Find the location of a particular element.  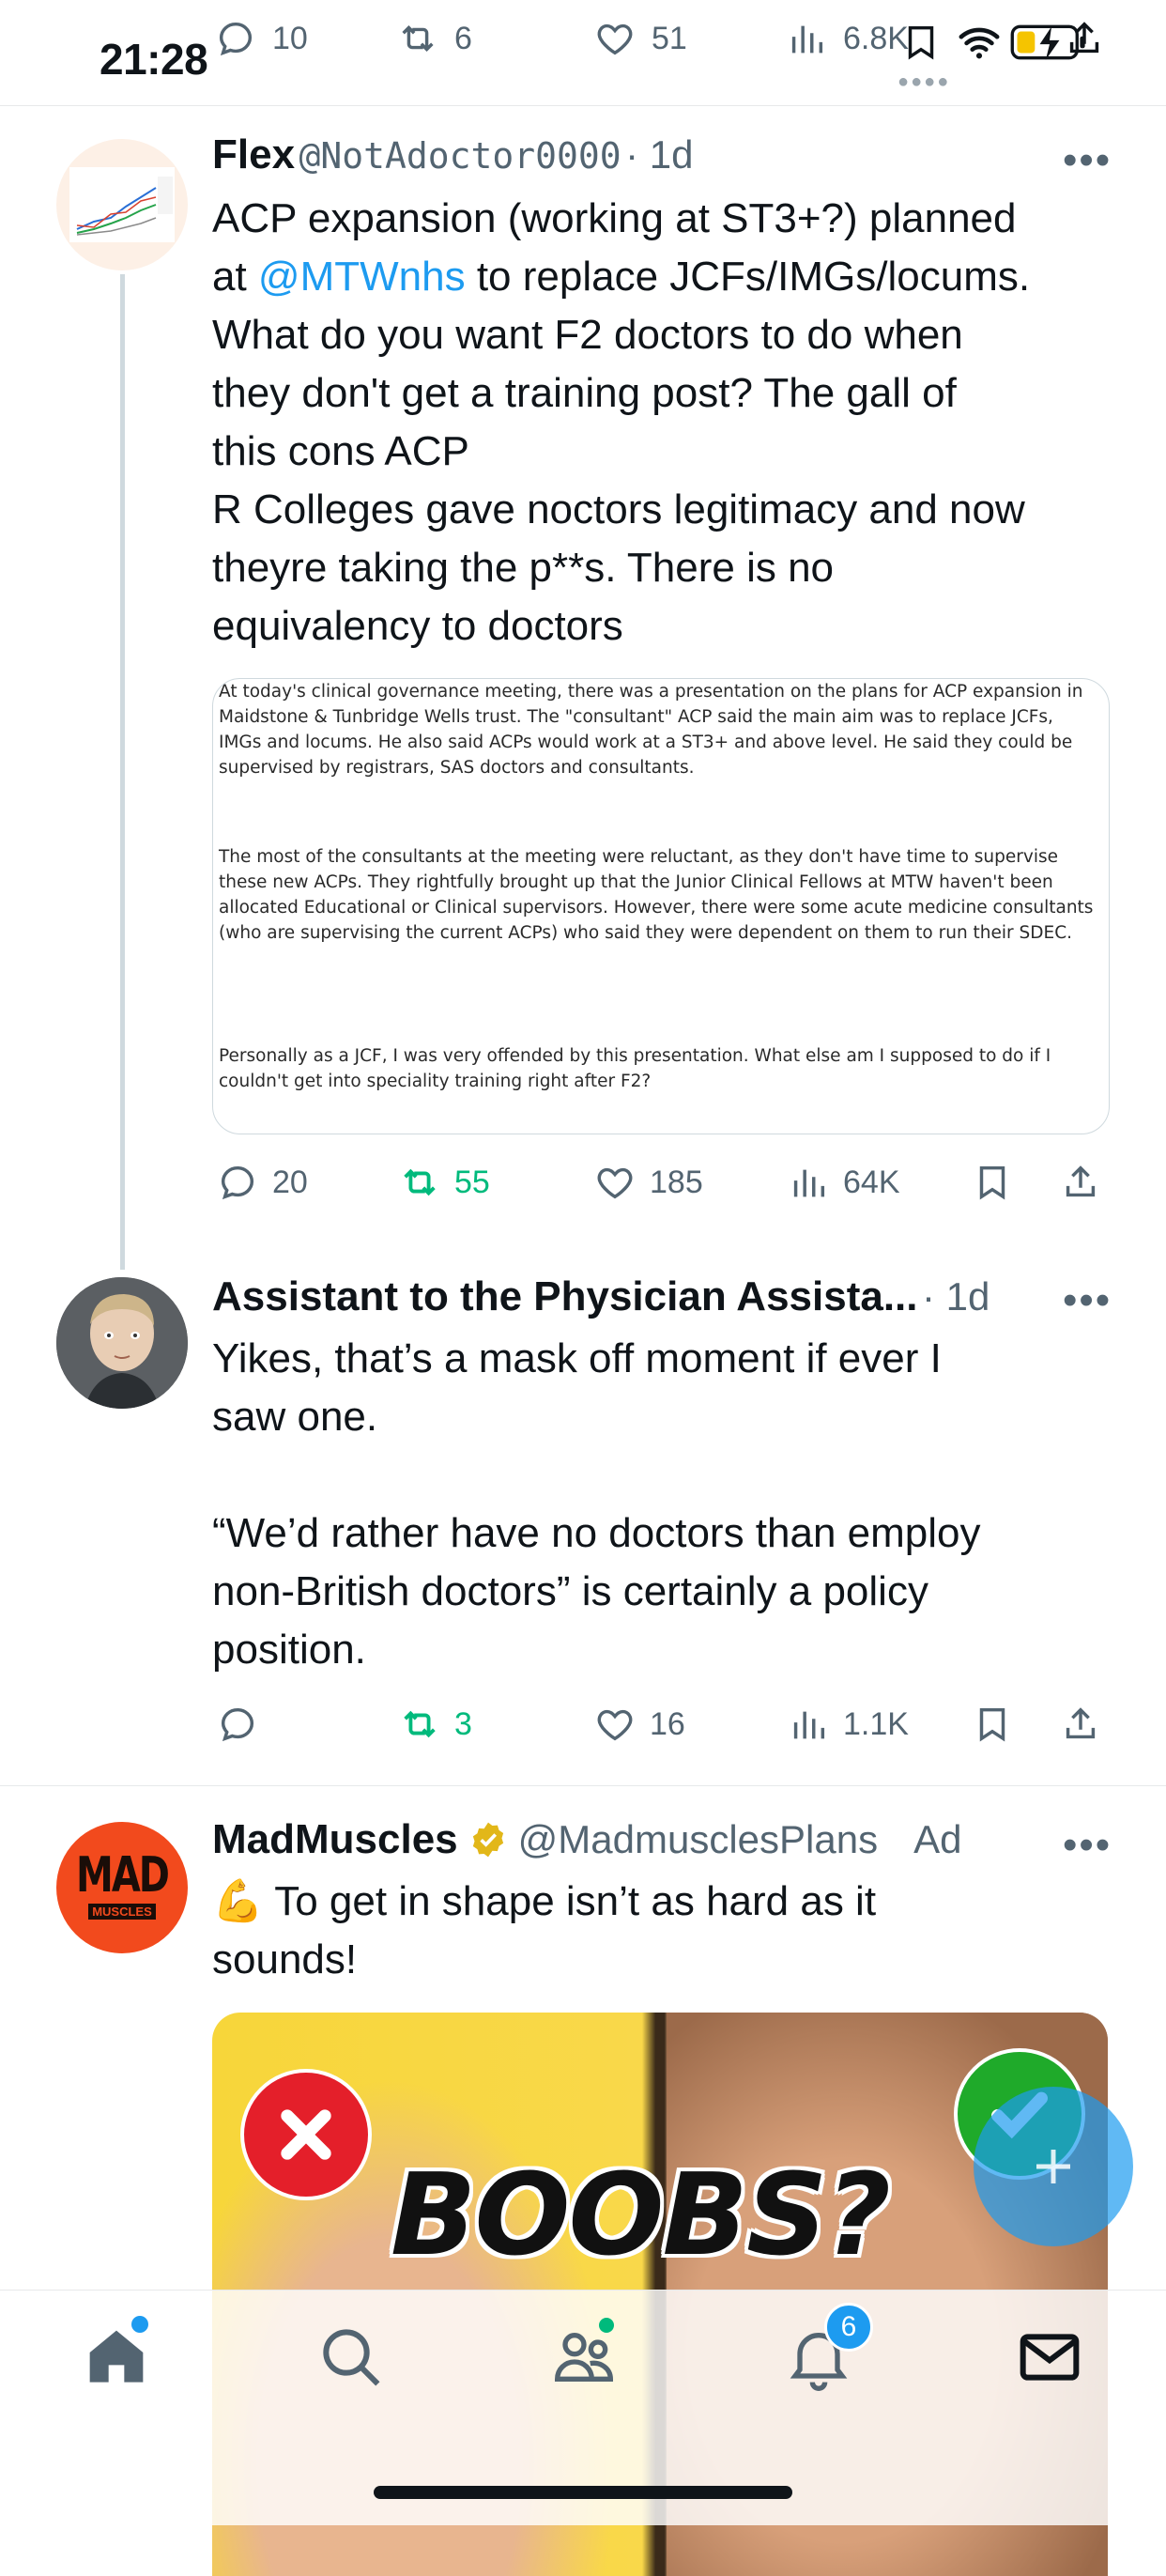

divider is located at coordinates (583, 1785).